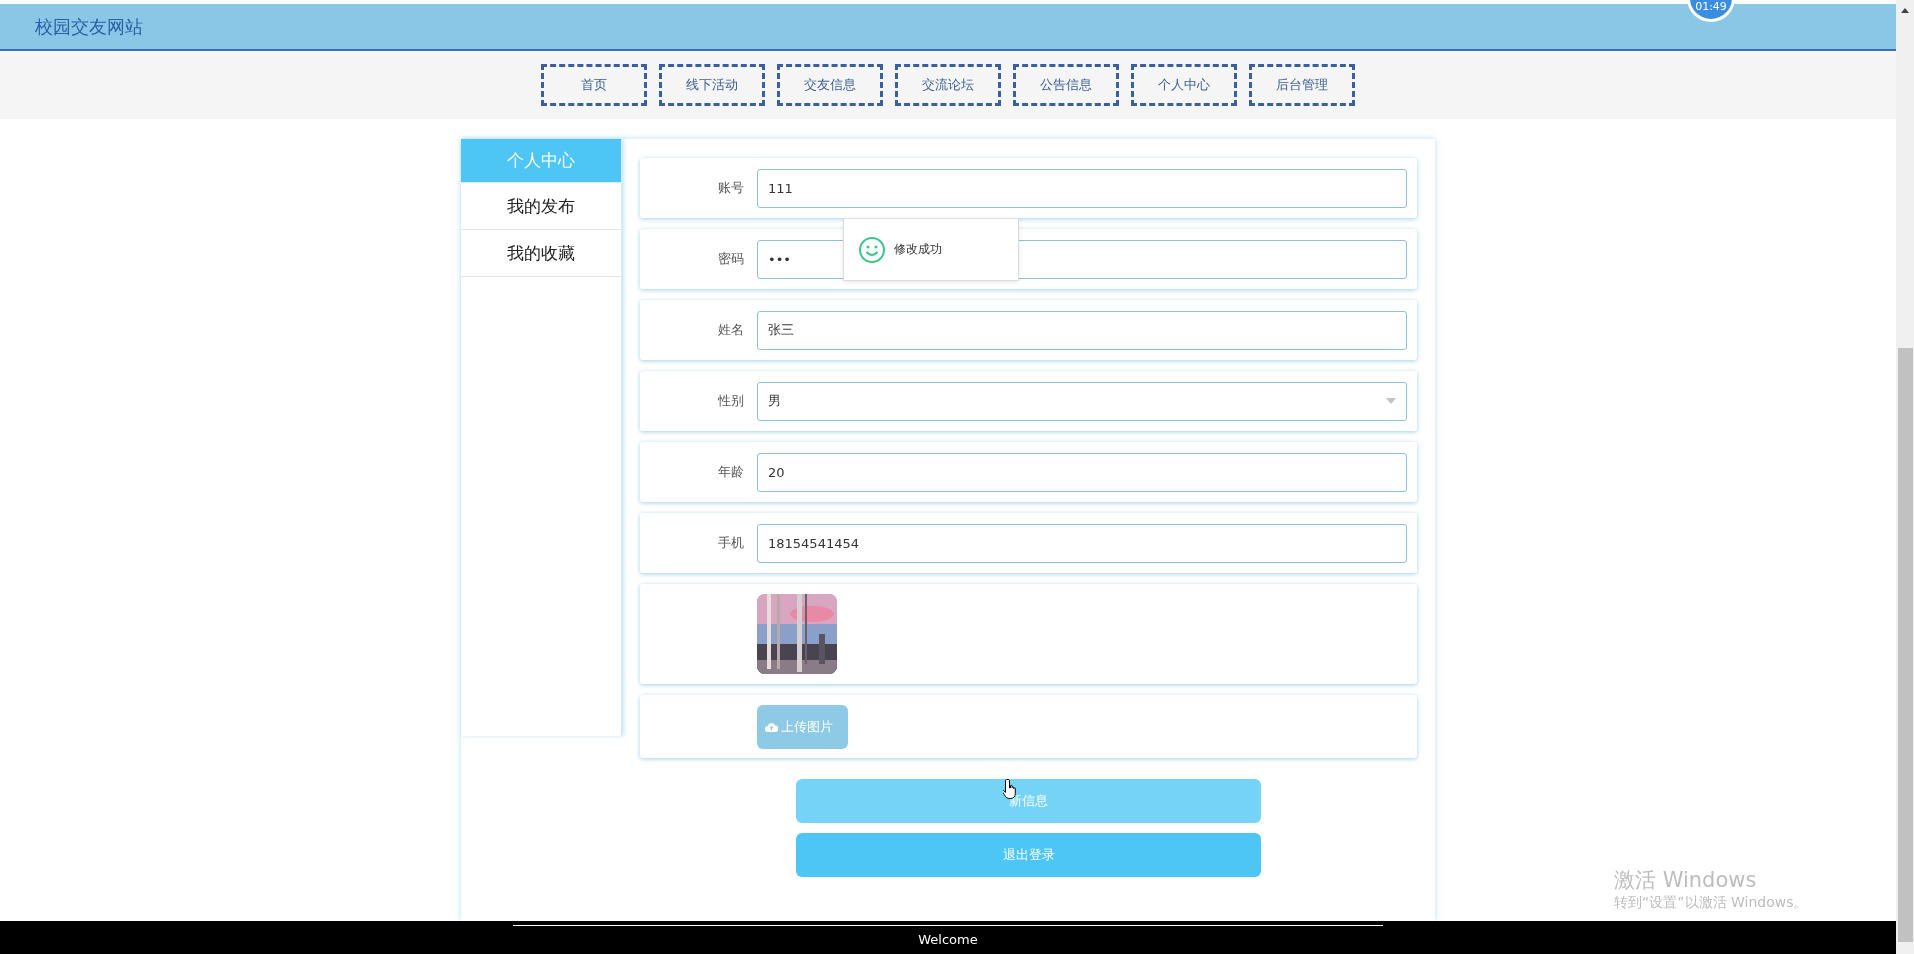 The width and height of the screenshot is (1914, 954). I want to click on field-label: 姓名, so click(730, 330).